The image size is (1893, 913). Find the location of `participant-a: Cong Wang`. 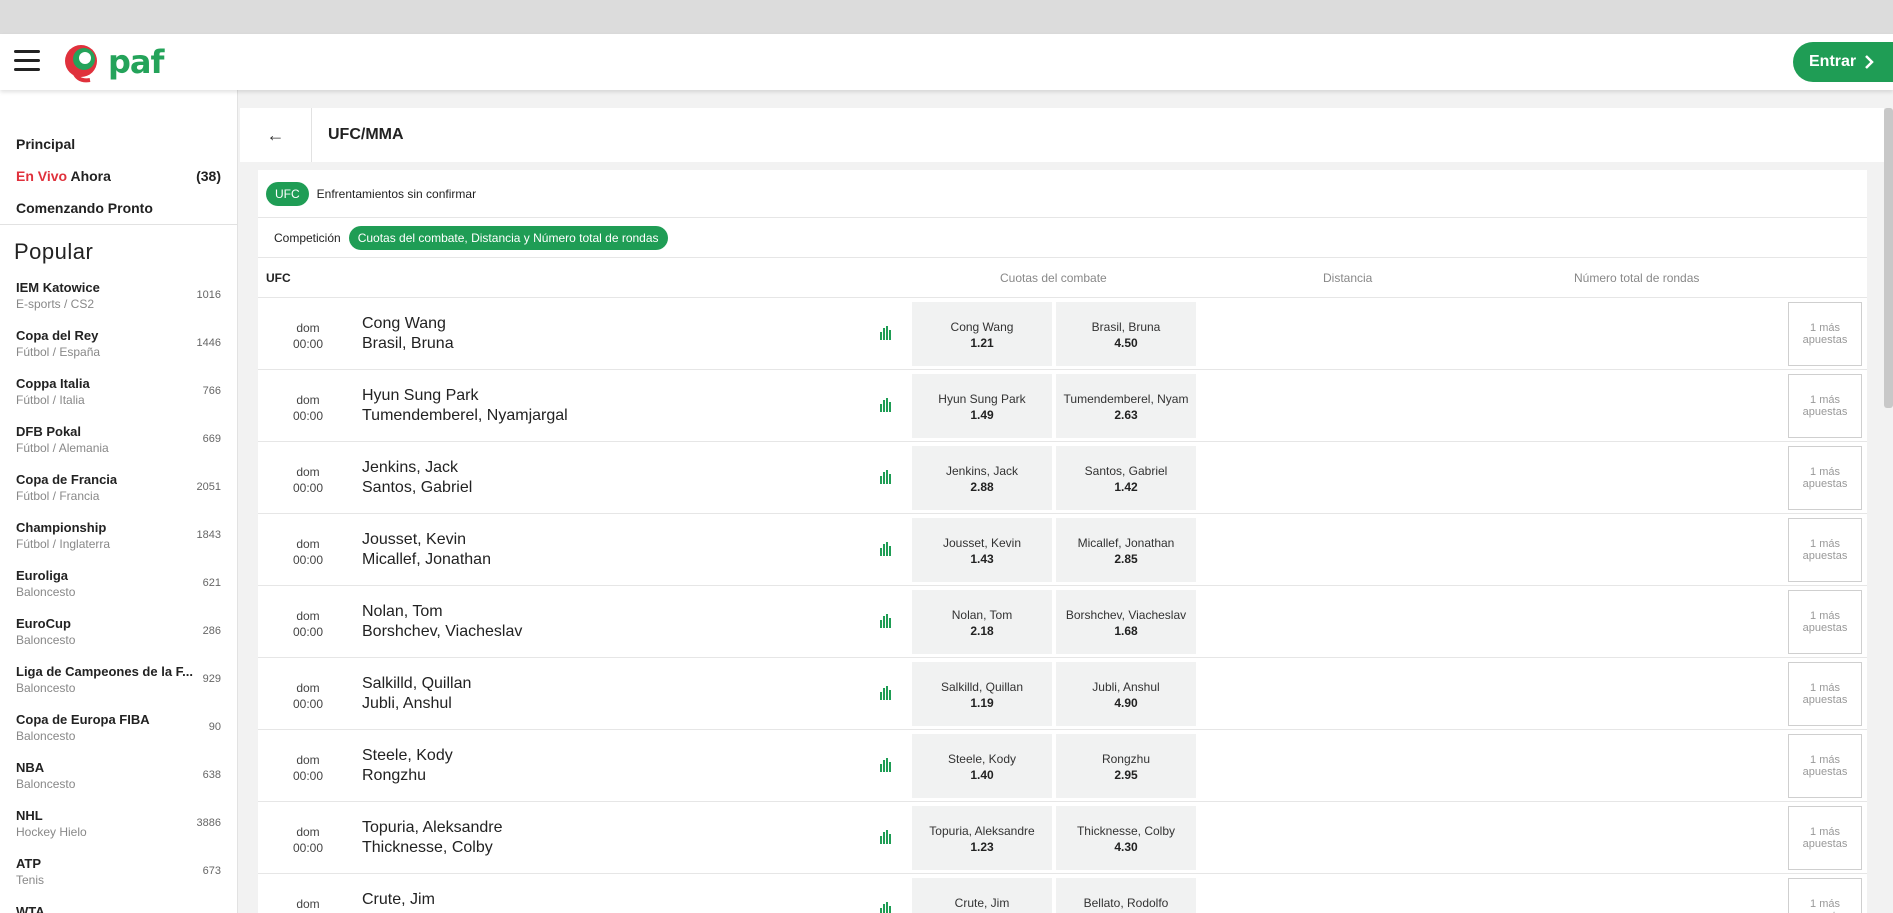

participant-a: Cong Wang is located at coordinates (404, 323).